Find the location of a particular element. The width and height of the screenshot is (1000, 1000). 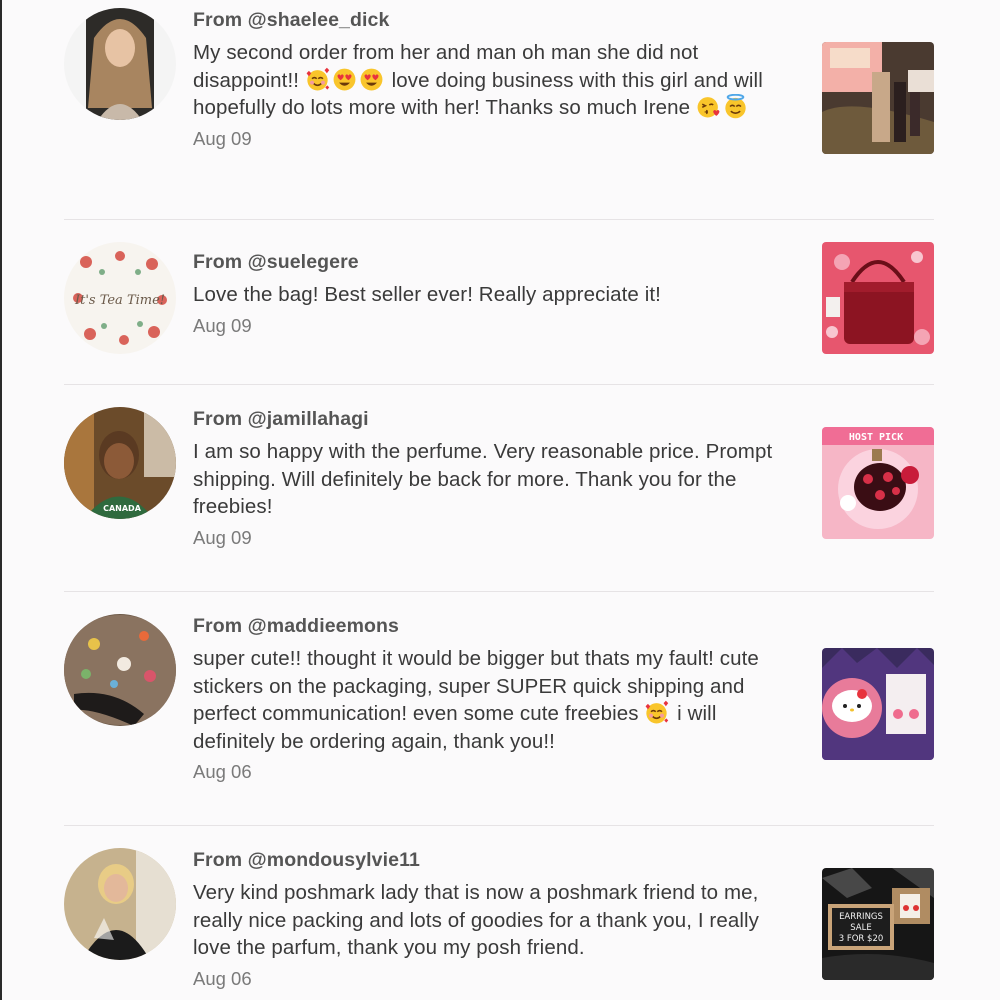

reviewer-username: From @jamillahagi is located at coordinates (493, 419).